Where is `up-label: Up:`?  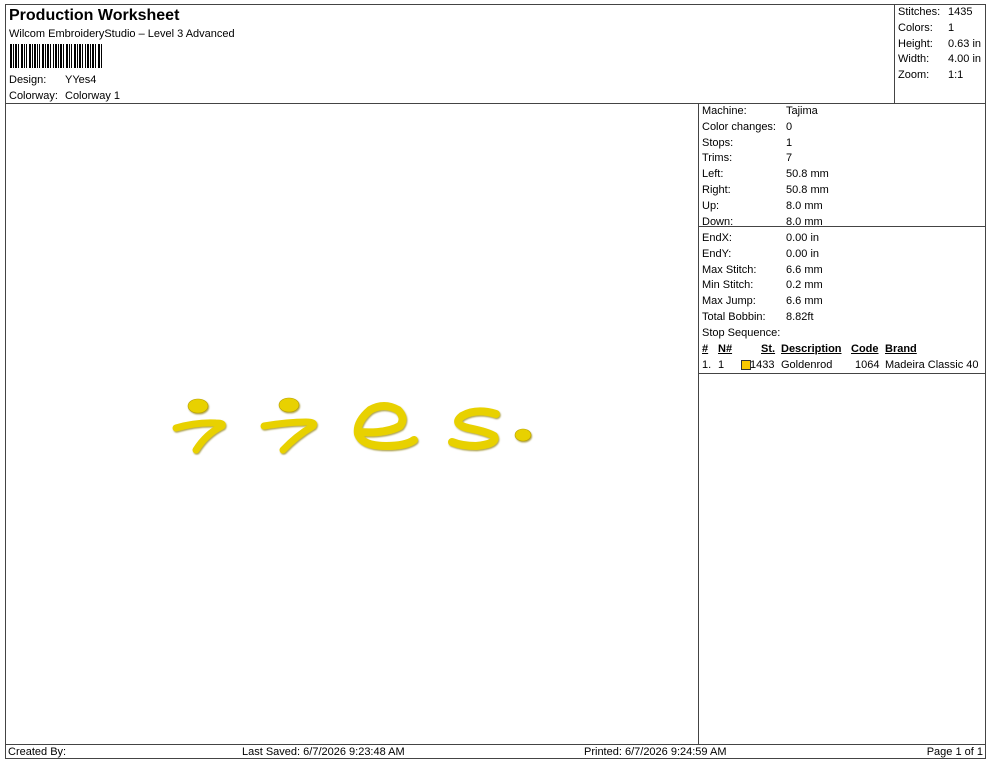
up-label: Up: is located at coordinates (711, 206).